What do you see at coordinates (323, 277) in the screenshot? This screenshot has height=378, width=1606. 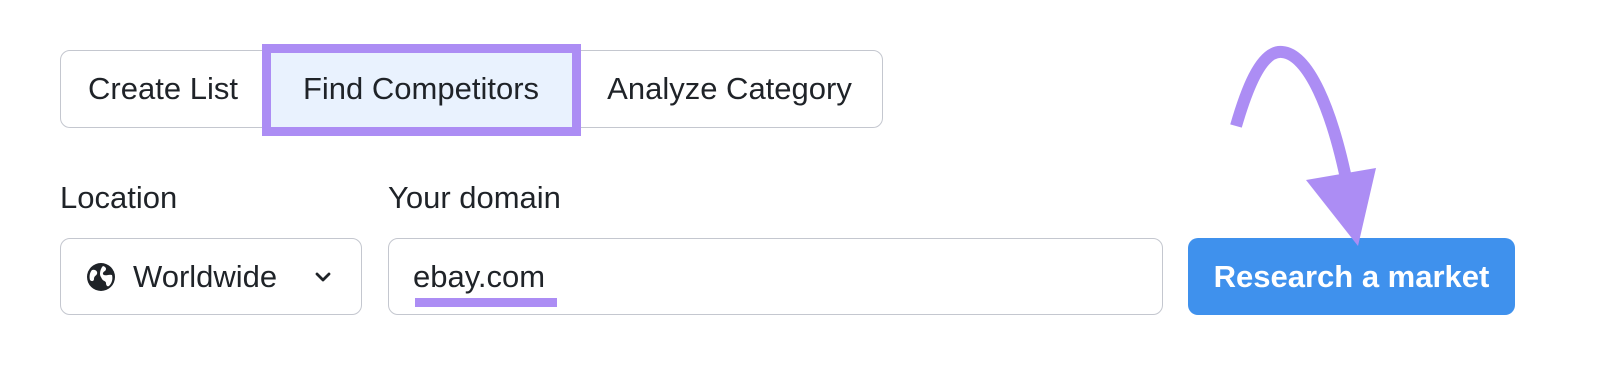 I see `chevron-down-icon` at bounding box center [323, 277].